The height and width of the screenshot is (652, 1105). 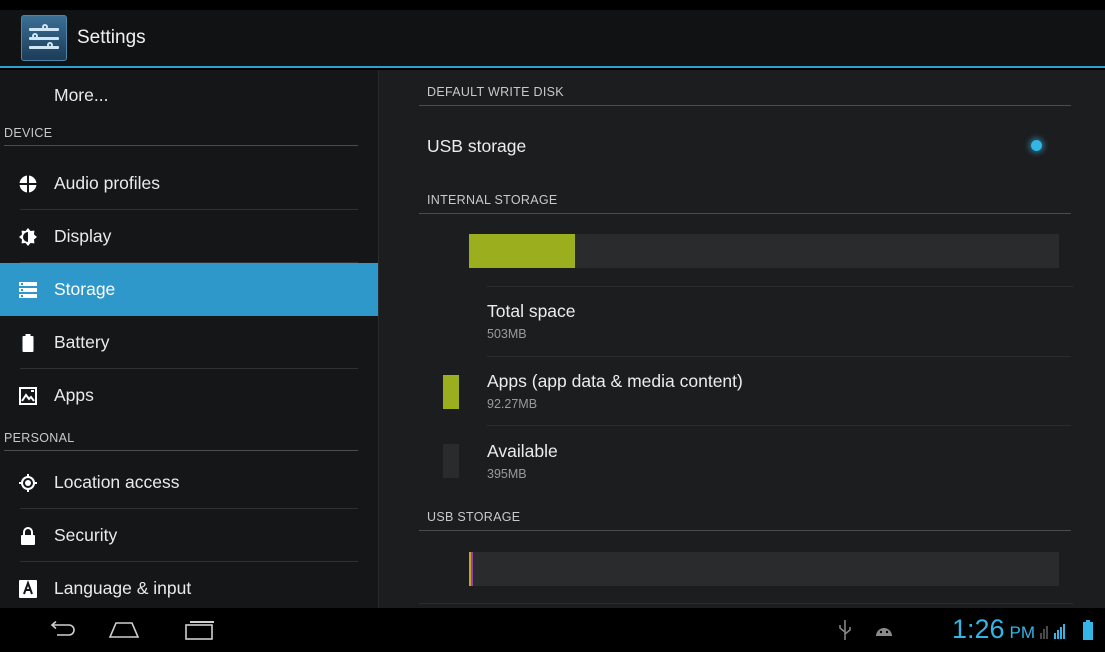 I want to click on signal-icon, so click(x=1058, y=633).